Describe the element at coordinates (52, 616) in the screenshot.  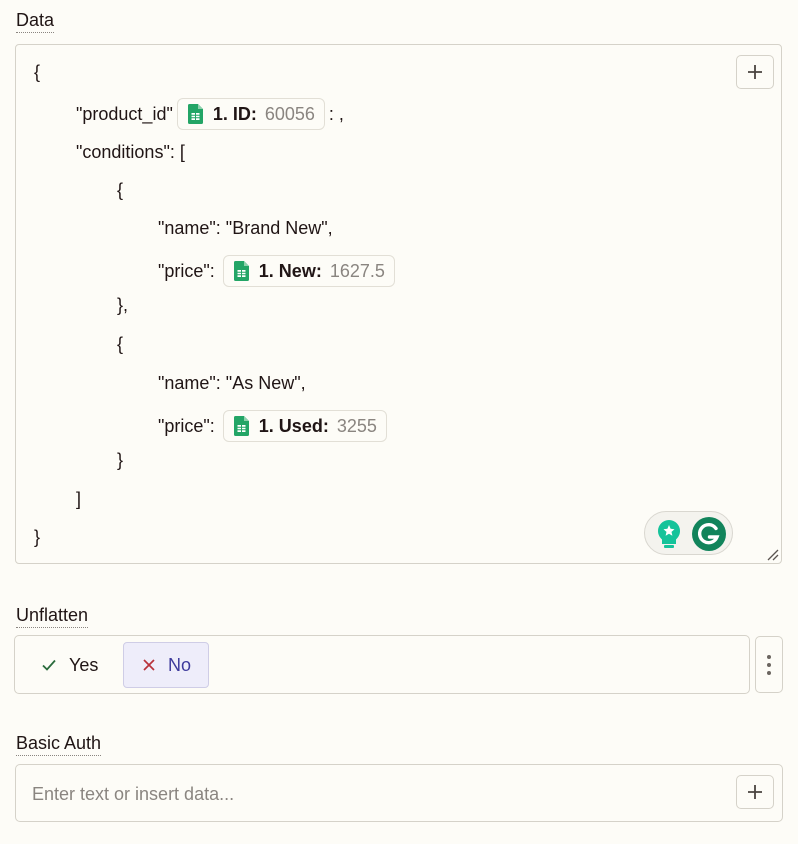
I see `unflatten-field-label: Unflatten` at that location.